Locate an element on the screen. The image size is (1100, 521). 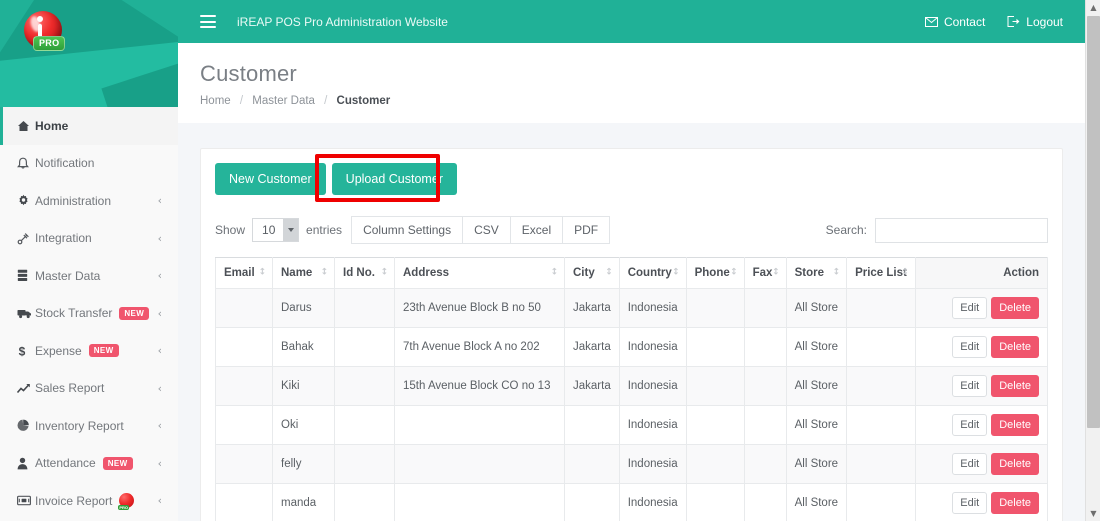
page-scrollbar: ▲ ▼ is located at coordinates (1092, 260).